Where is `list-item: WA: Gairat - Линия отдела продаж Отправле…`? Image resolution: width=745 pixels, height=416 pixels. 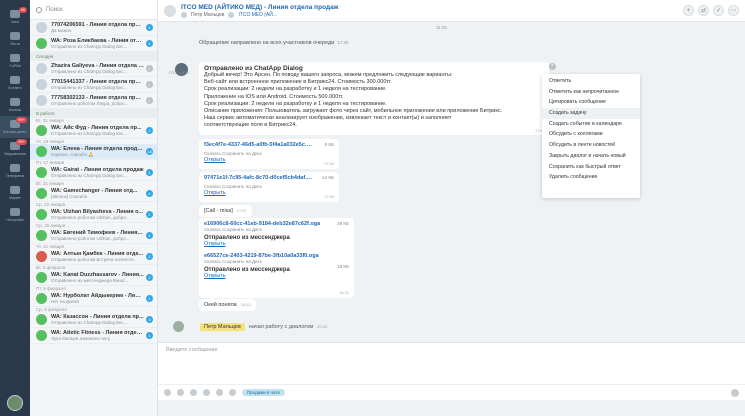 list-item: WA: Gairat - Линия отдела продаж Отправле… is located at coordinates (93, 173).